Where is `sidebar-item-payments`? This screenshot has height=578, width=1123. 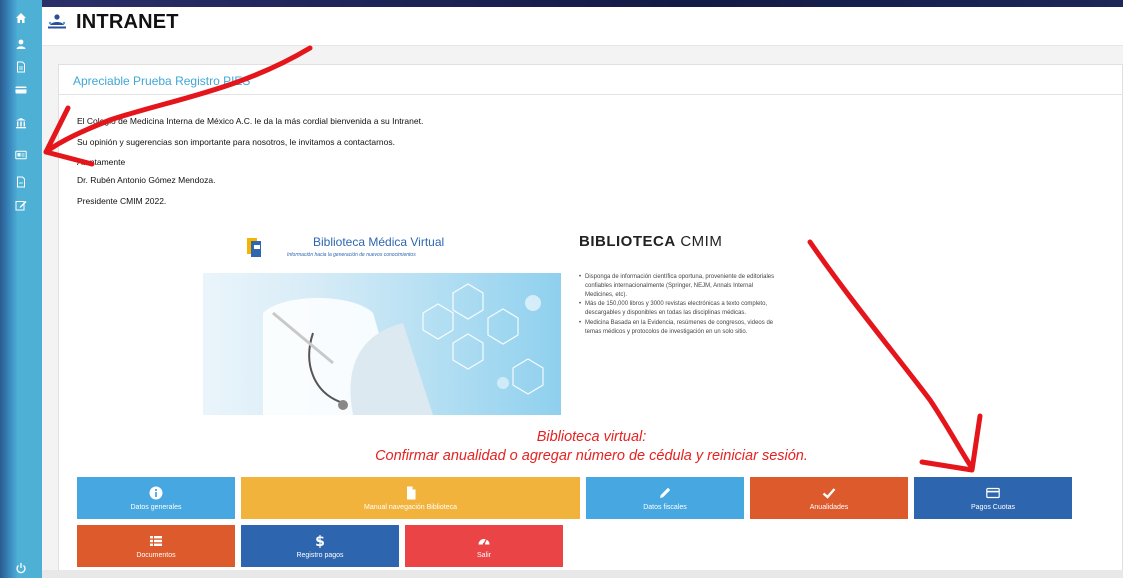
sidebar-item-payments is located at coordinates (21, 90).